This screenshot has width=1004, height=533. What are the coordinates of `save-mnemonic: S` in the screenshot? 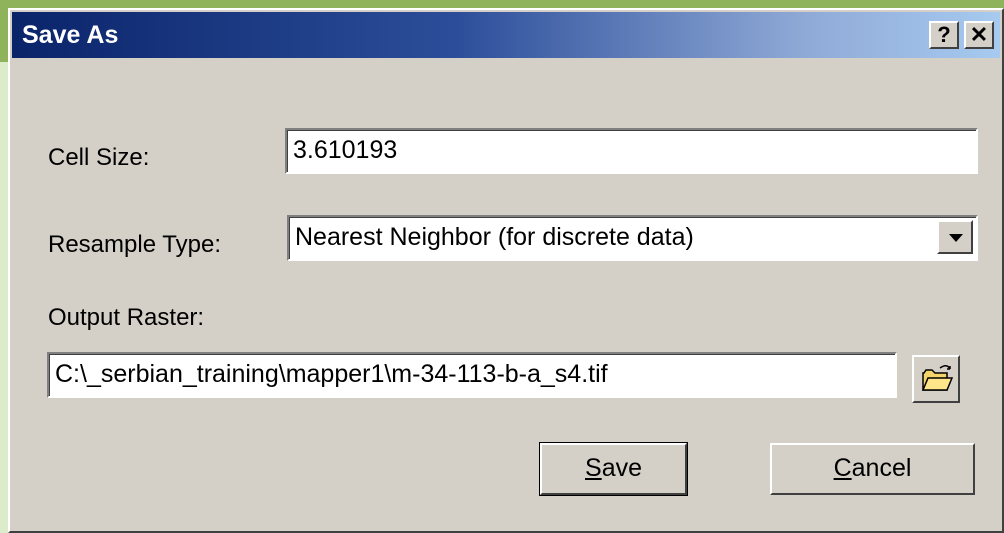 It's located at (593, 468).